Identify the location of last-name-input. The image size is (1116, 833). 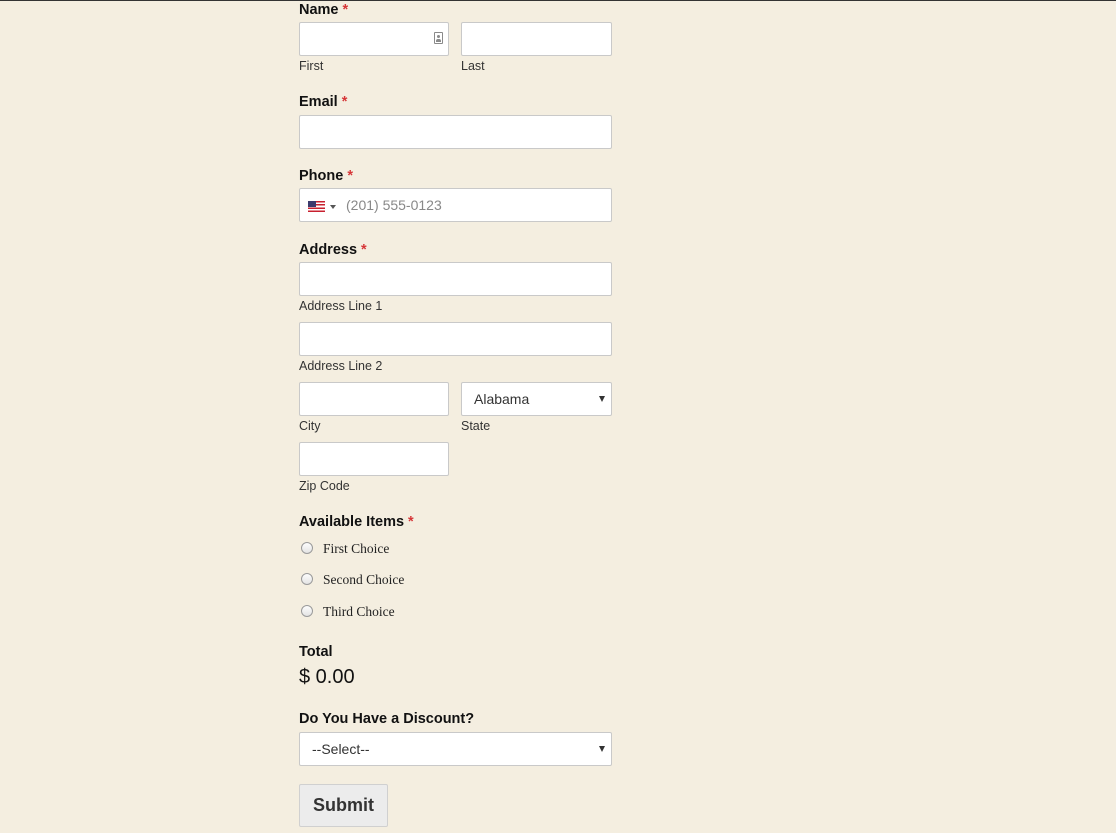
(536, 39).